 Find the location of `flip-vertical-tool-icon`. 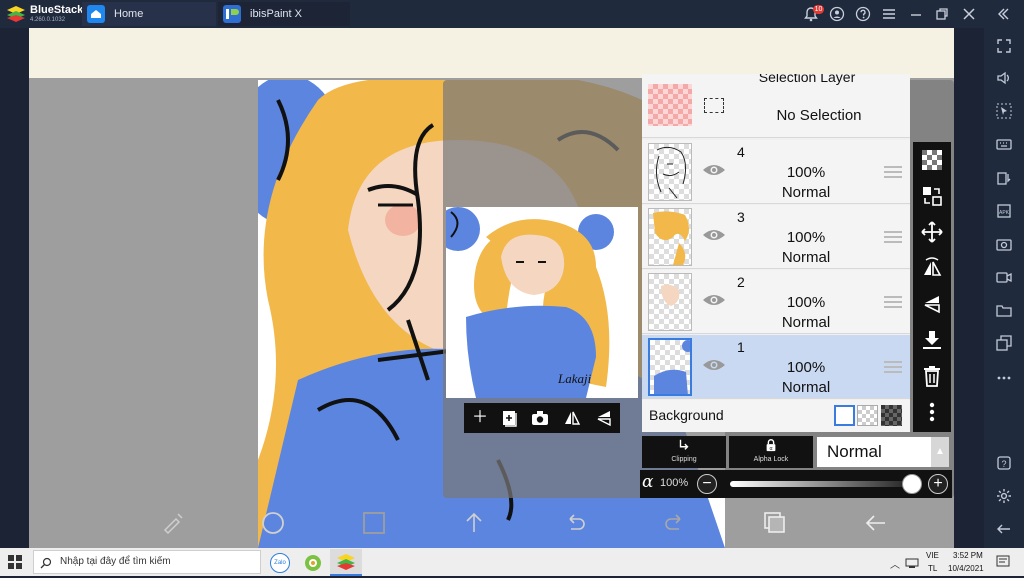

flip-vertical-tool-icon is located at coordinates (932, 304).